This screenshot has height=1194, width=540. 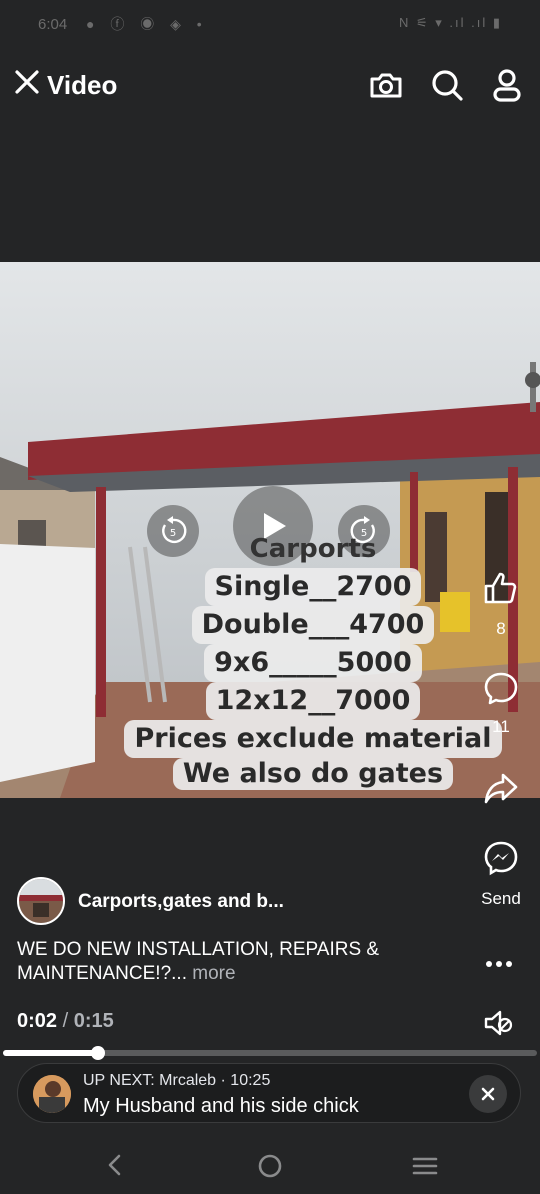 I want to click on dismiss-up-next-button, so click(x=488, y=1094).